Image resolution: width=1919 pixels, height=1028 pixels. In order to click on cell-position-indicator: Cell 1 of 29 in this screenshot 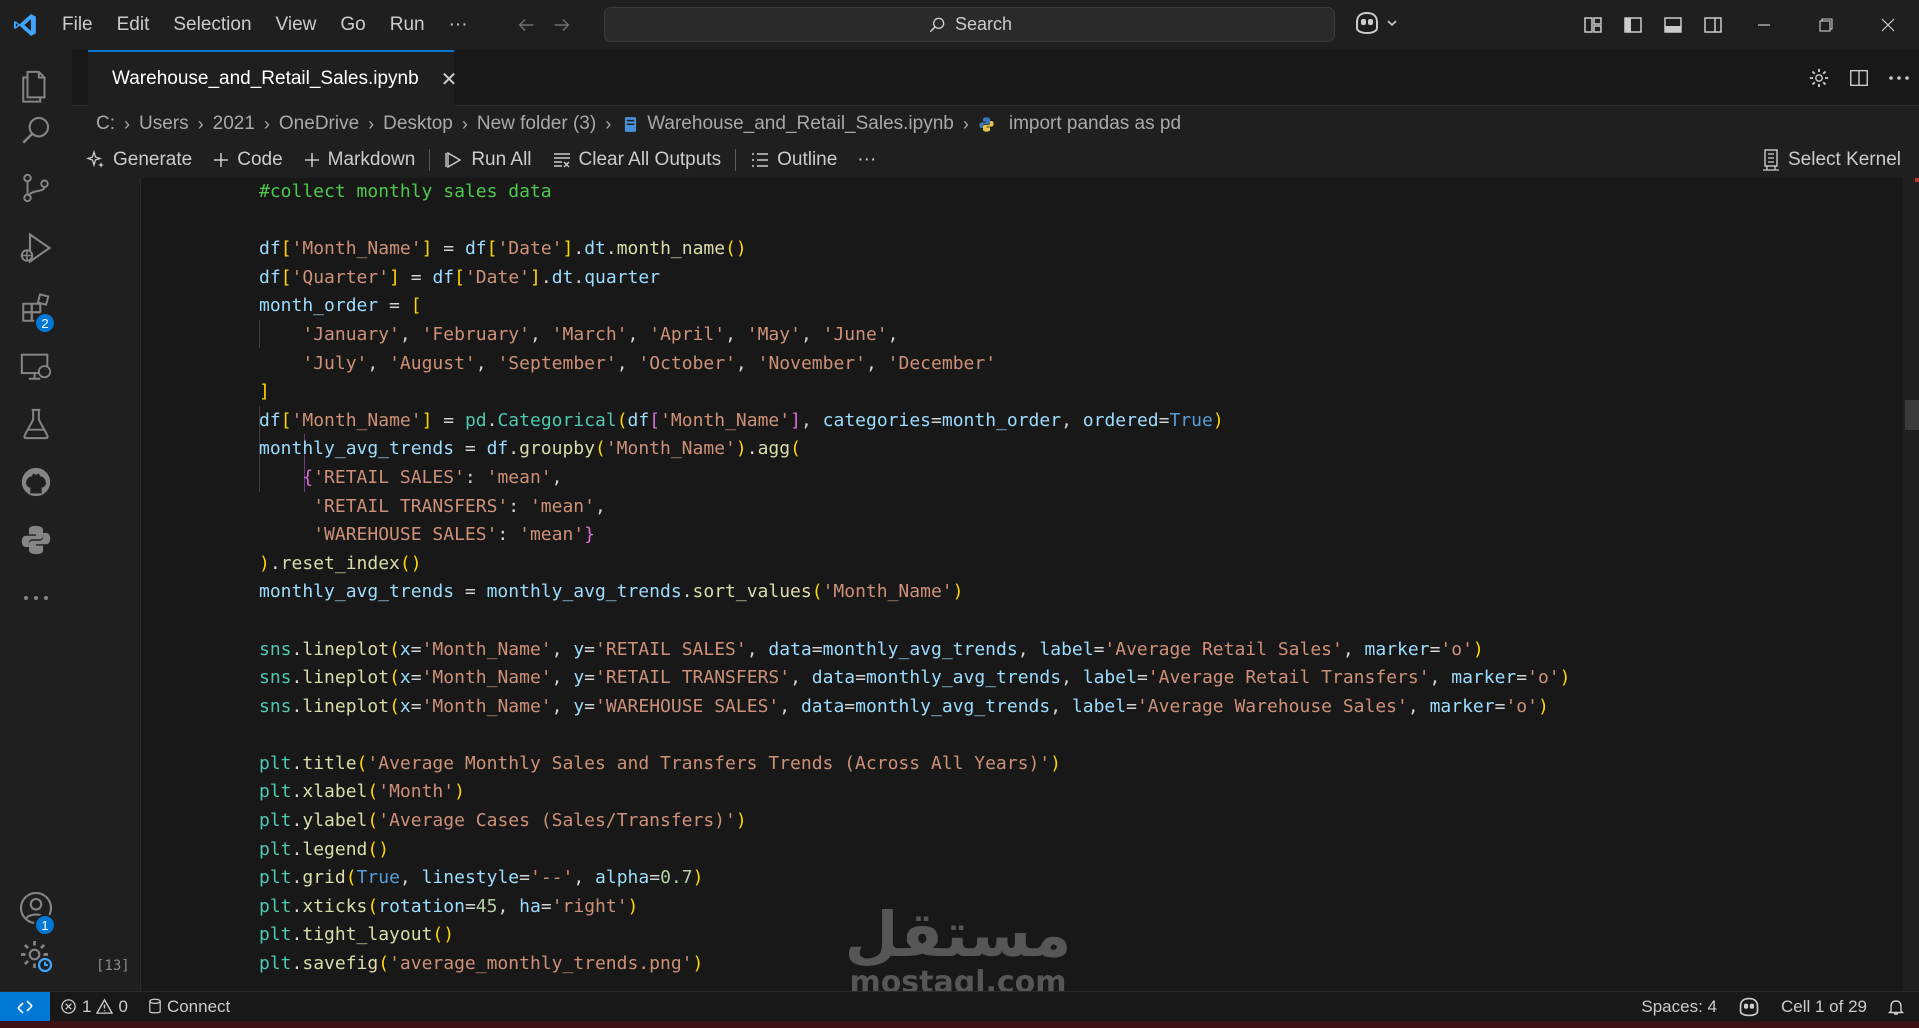, I will do `click(1824, 1007)`.